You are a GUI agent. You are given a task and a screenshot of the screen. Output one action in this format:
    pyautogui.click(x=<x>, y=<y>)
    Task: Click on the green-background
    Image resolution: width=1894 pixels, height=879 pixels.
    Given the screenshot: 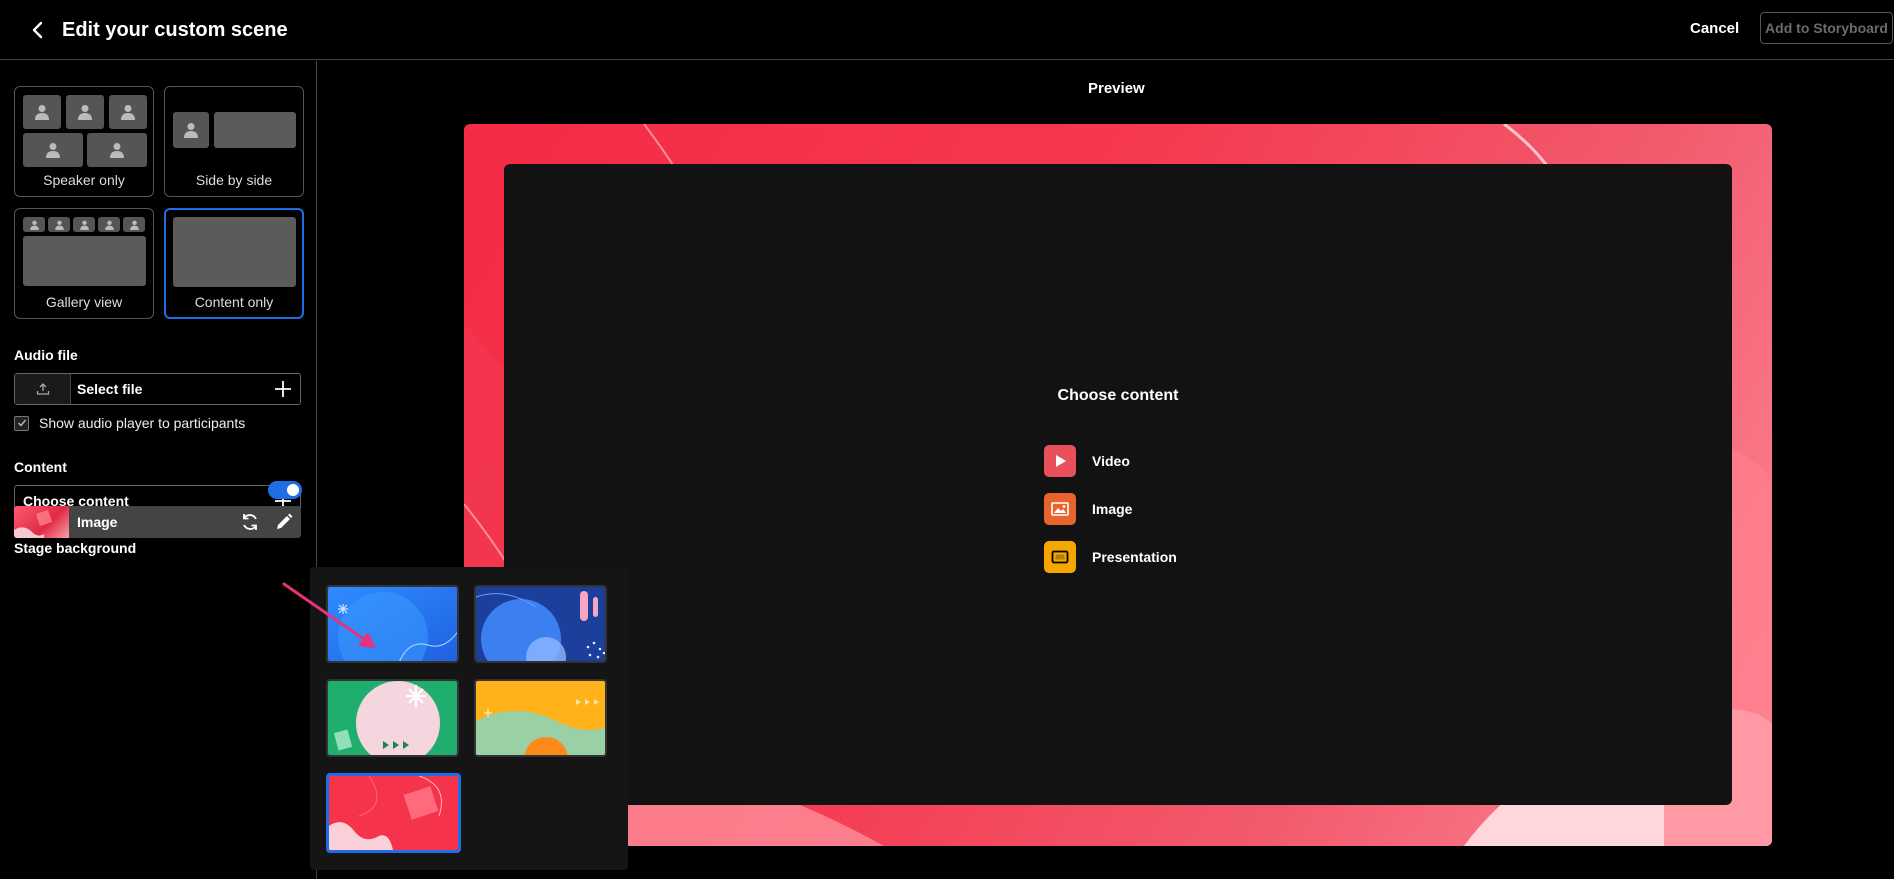 What is the action you would take?
    pyautogui.click(x=392, y=718)
    